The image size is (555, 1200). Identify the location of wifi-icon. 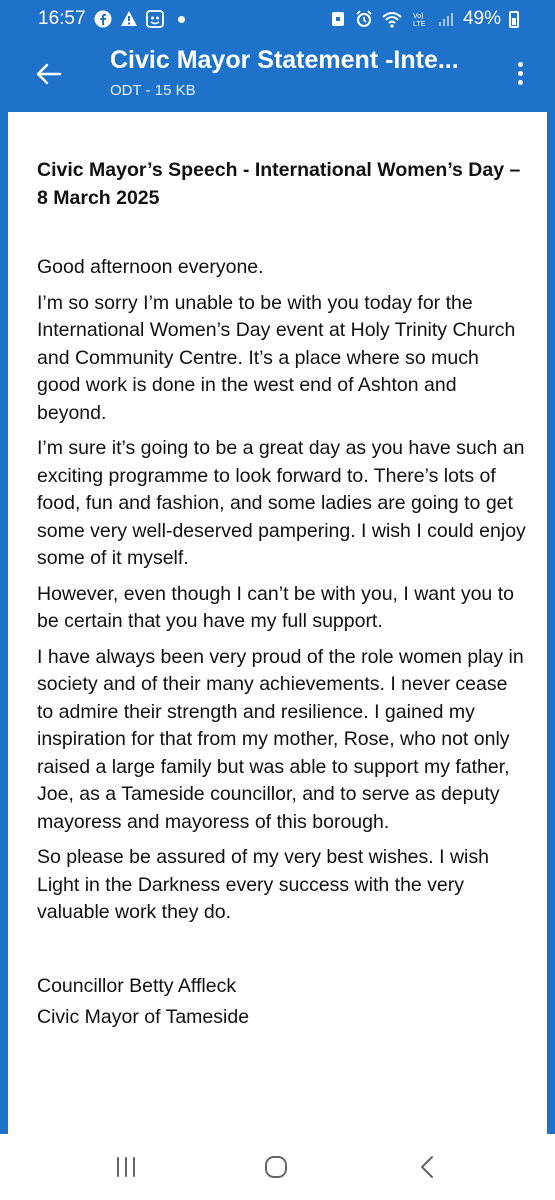
(392, 20).